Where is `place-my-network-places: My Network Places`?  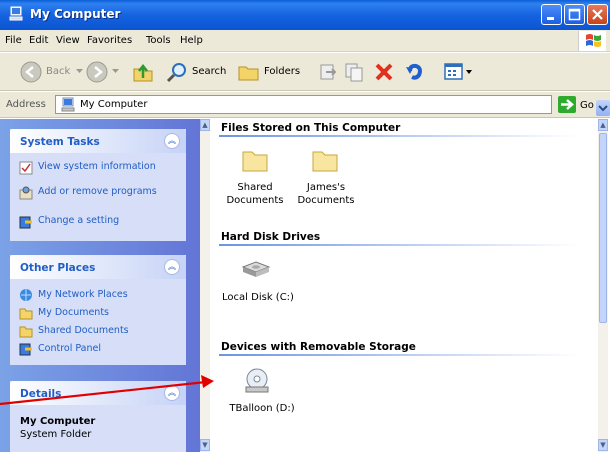
place-my-network-places: My Network Places is located at coordinates (108, 294).